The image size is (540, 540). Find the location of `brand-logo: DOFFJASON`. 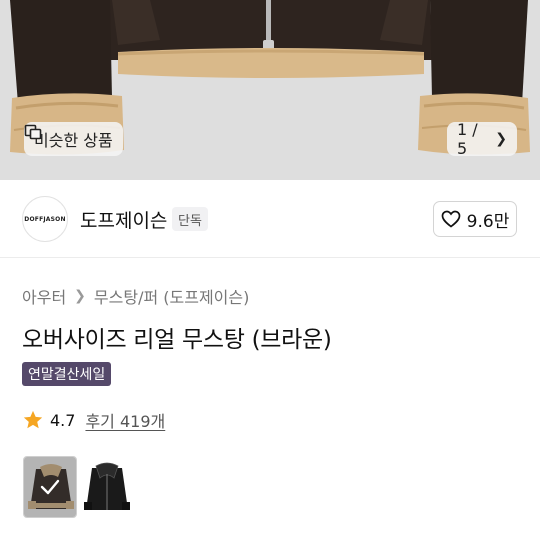

brand-logo: DOFFJASON is located at coordinates (45, 219).